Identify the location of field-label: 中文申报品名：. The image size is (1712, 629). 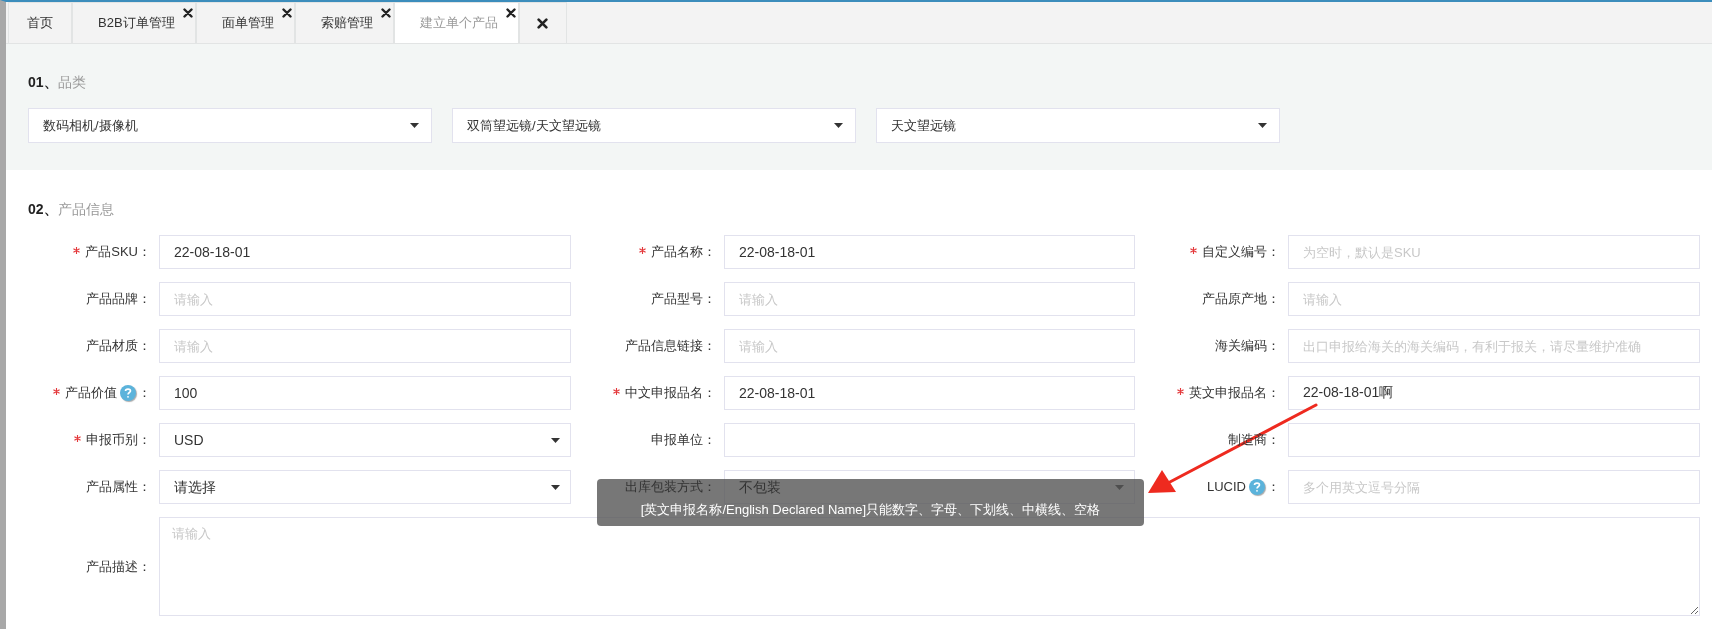
(670, 393).